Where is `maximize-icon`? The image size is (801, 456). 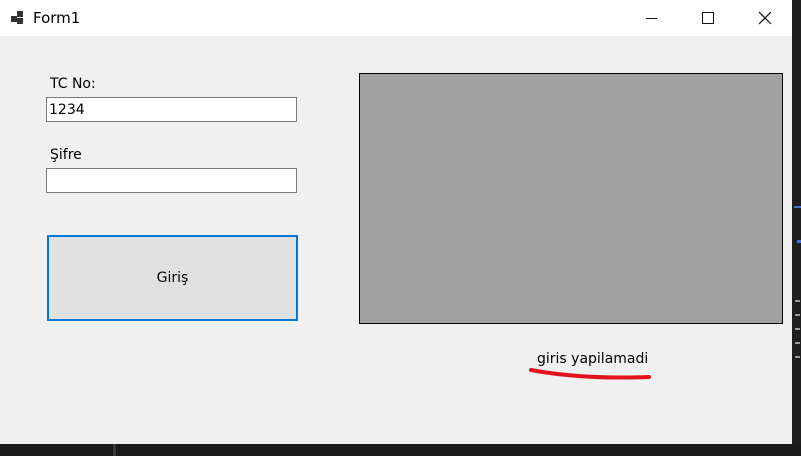
maximize-icon is located at coordinates (708, 18).